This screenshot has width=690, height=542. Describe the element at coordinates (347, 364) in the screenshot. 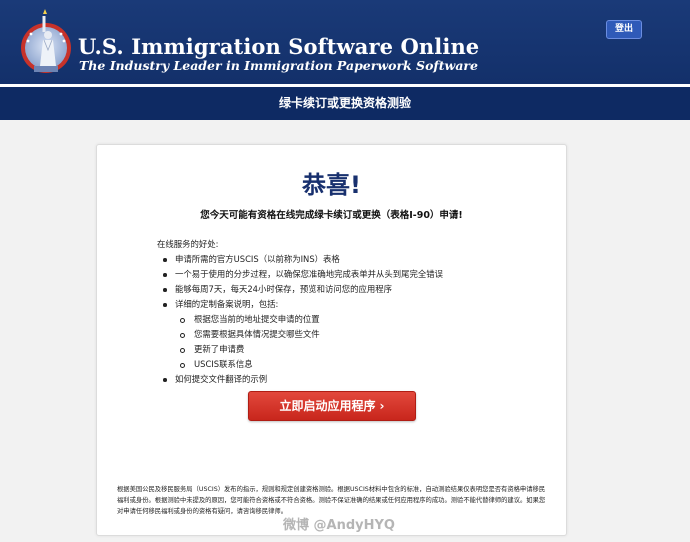

I see `sub-benefit-item: USCIS联系信息` at that location.